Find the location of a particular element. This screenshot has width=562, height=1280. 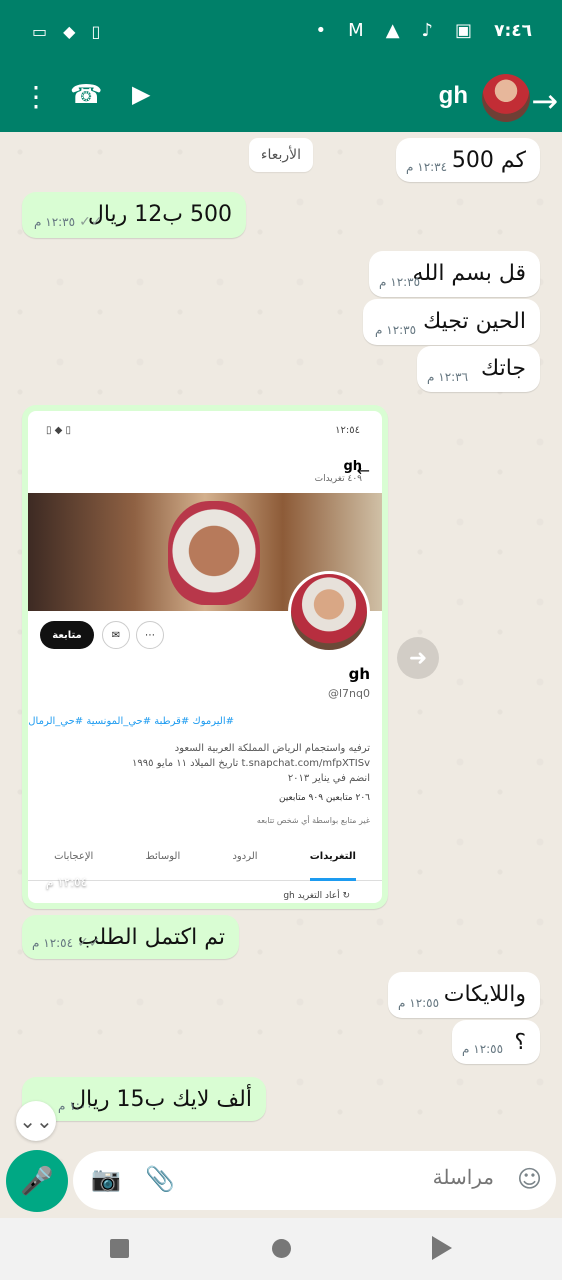

screenshot-back-icon: ← is located at coordinates (363, 470).